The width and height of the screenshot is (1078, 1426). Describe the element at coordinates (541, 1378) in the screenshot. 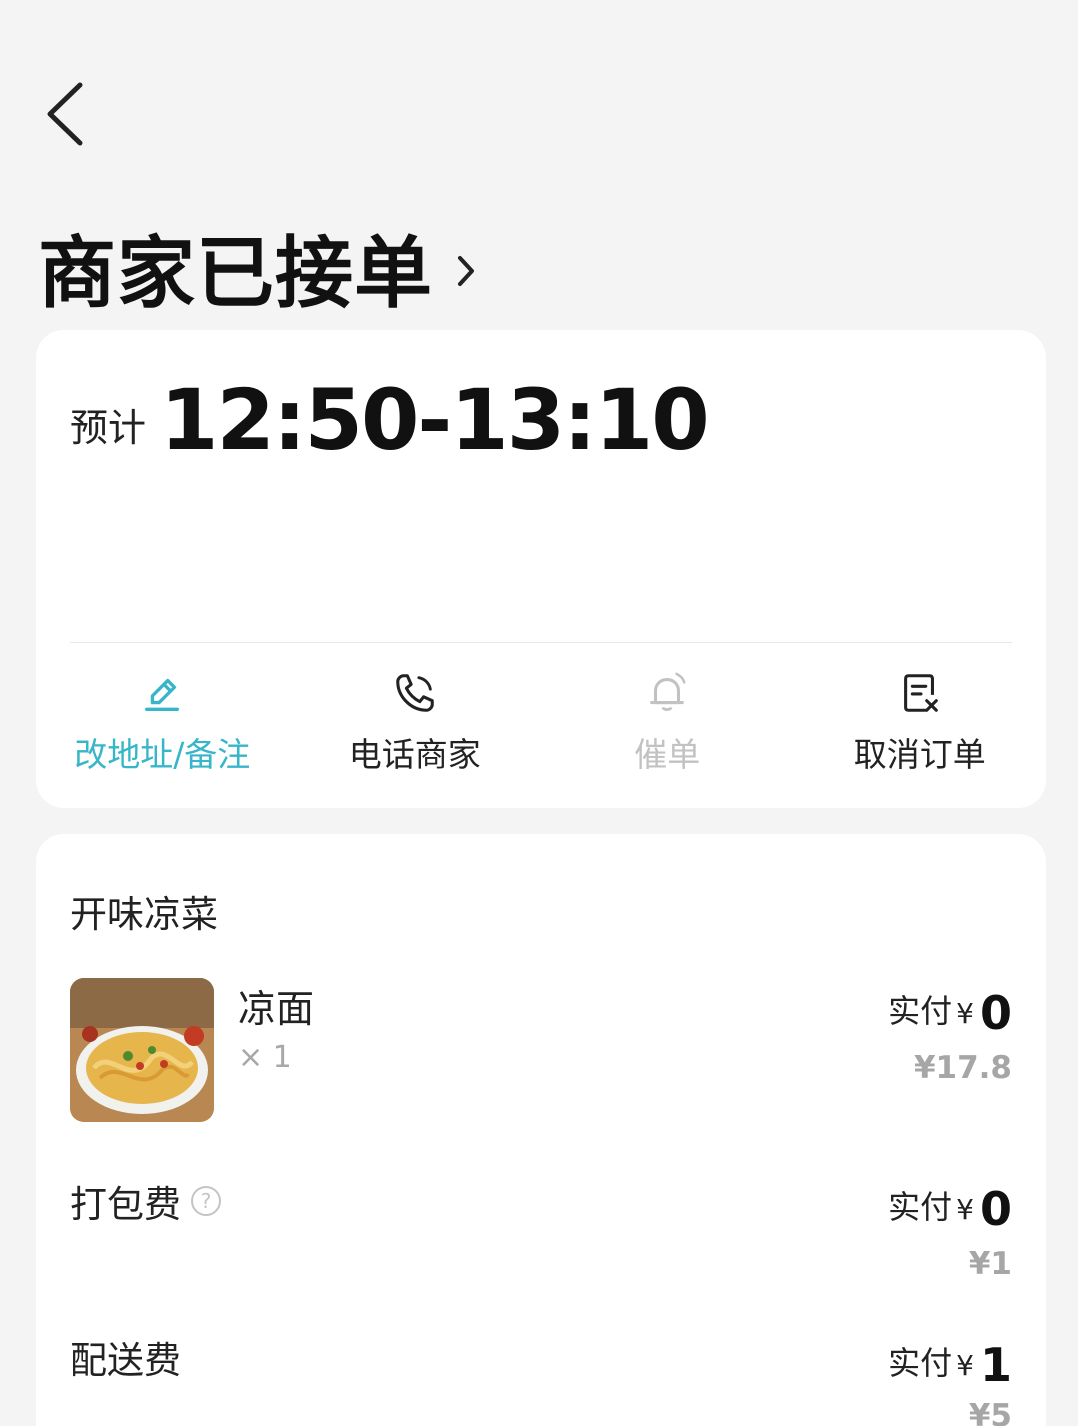

I see `delivery-fee-row: 配送费 实付 ¥ 1 ¥5` at that location.